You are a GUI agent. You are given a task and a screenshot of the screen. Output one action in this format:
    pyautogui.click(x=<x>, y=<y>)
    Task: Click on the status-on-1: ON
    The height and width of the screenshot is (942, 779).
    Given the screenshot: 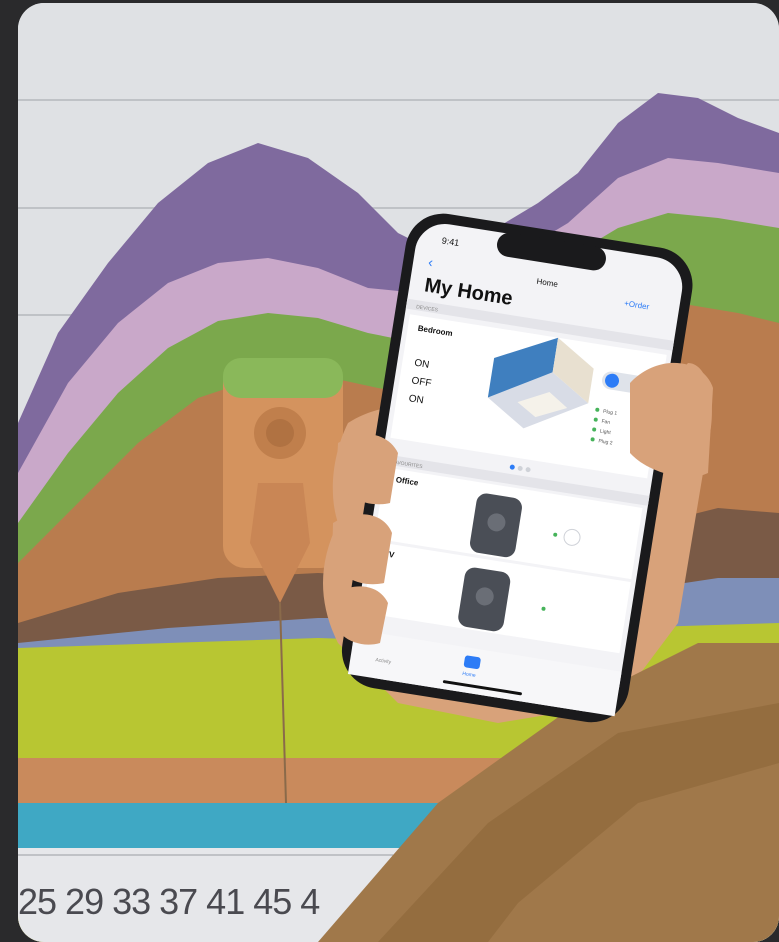 What is the action you would take?
    pyautogui.click(x=421, y=364)
    